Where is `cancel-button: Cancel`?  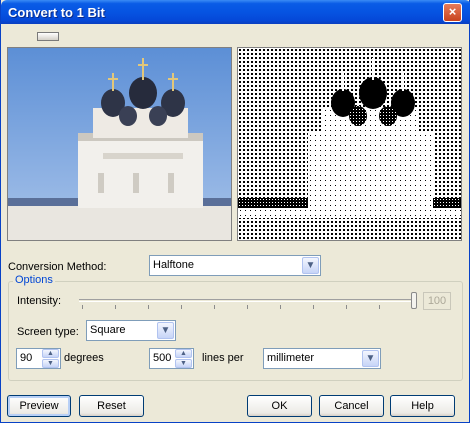 cancel-button: Cancel is located at coordinates (351, 406).